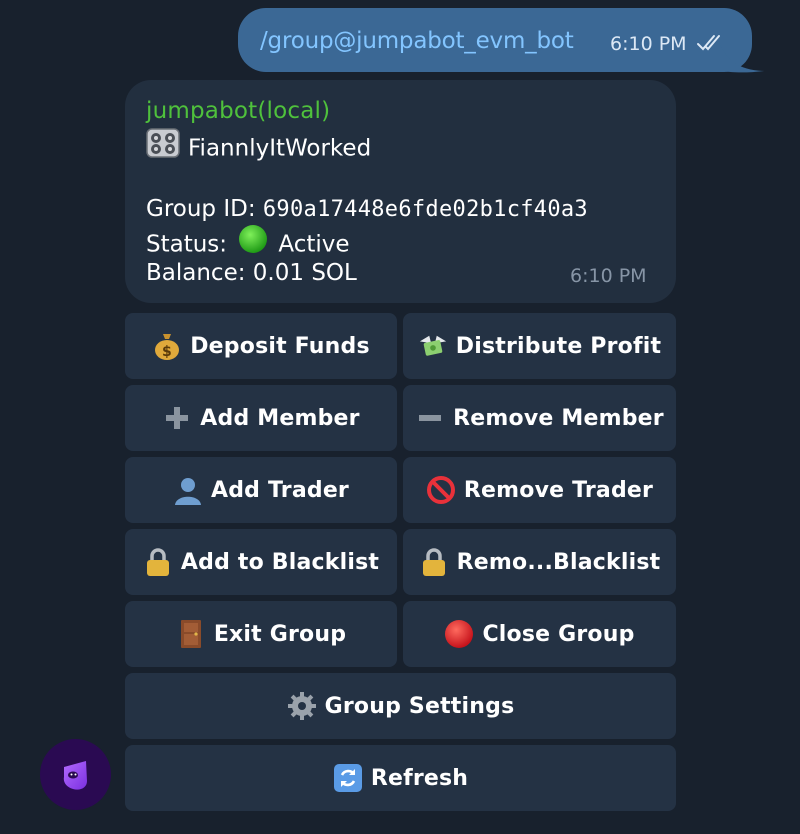 This screenshot has height=834, width=800. What do you see at coordinates (430, 418) in the screenshot?
I see `minus-icon` at bounding box center [430, 418].